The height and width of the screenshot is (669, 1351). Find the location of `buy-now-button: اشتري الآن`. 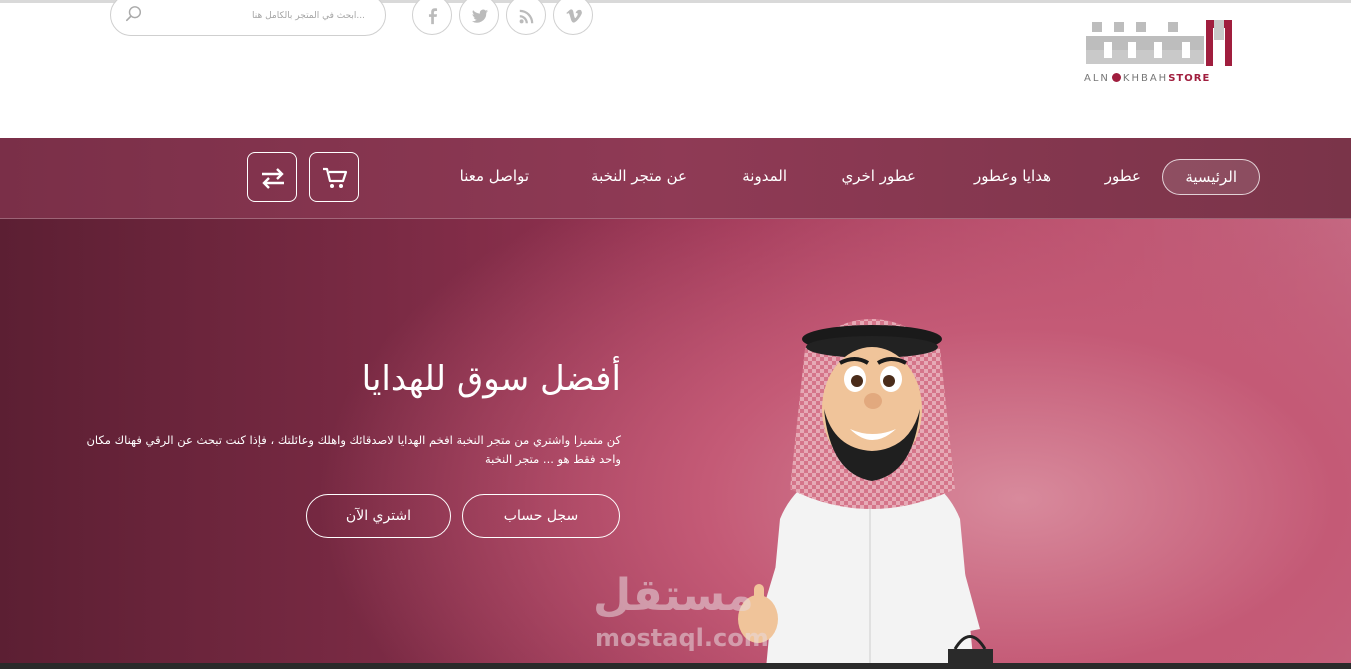

buy-now-button: اشتري الآن is located at coordinates (378, 516).